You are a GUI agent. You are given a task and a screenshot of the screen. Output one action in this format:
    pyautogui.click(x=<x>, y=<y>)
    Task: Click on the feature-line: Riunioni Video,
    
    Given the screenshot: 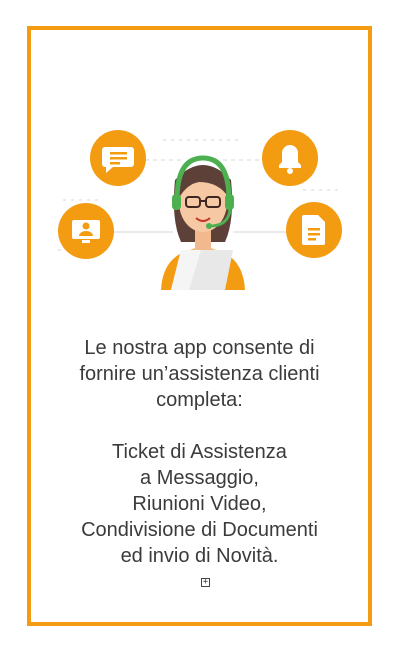 What is the action you would take?
    pyautogui.click(x=199, y=504)
    